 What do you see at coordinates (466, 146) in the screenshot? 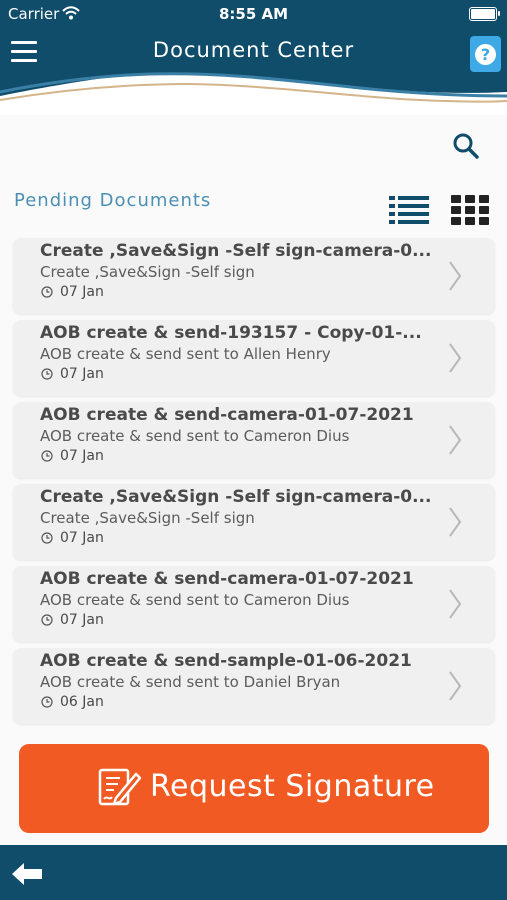
I see `search-icon` at bounding box center [466, 146].